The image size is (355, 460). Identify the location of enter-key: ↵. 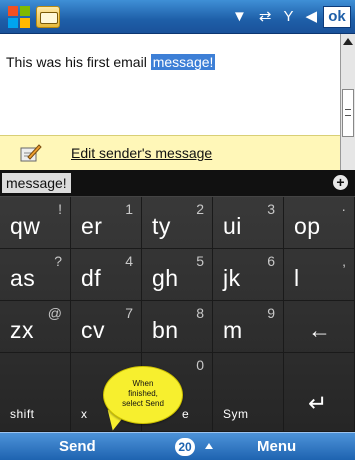
(319, 392).